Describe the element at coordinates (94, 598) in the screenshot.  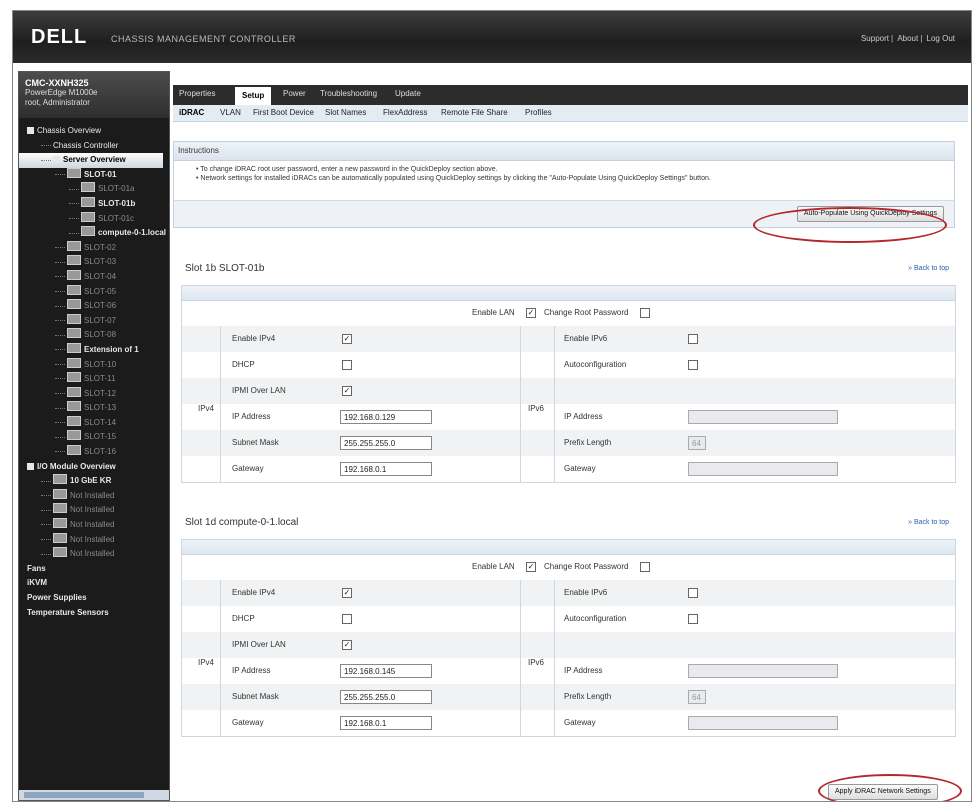
I see `tree-item: Power Supplies` at that location.